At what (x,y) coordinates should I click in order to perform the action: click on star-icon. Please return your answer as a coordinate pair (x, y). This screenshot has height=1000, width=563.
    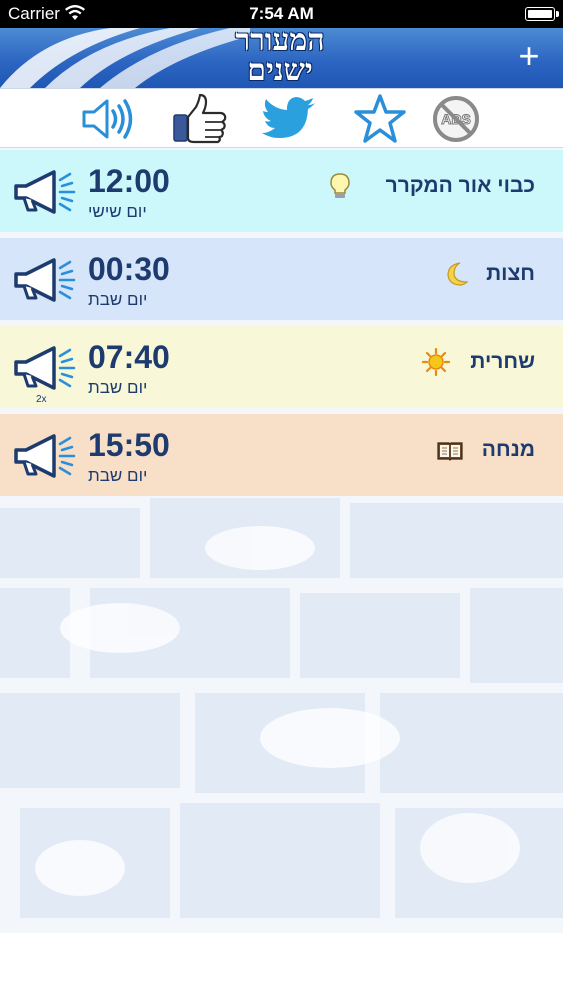
    Looking at the image, I should click on (380, 118).